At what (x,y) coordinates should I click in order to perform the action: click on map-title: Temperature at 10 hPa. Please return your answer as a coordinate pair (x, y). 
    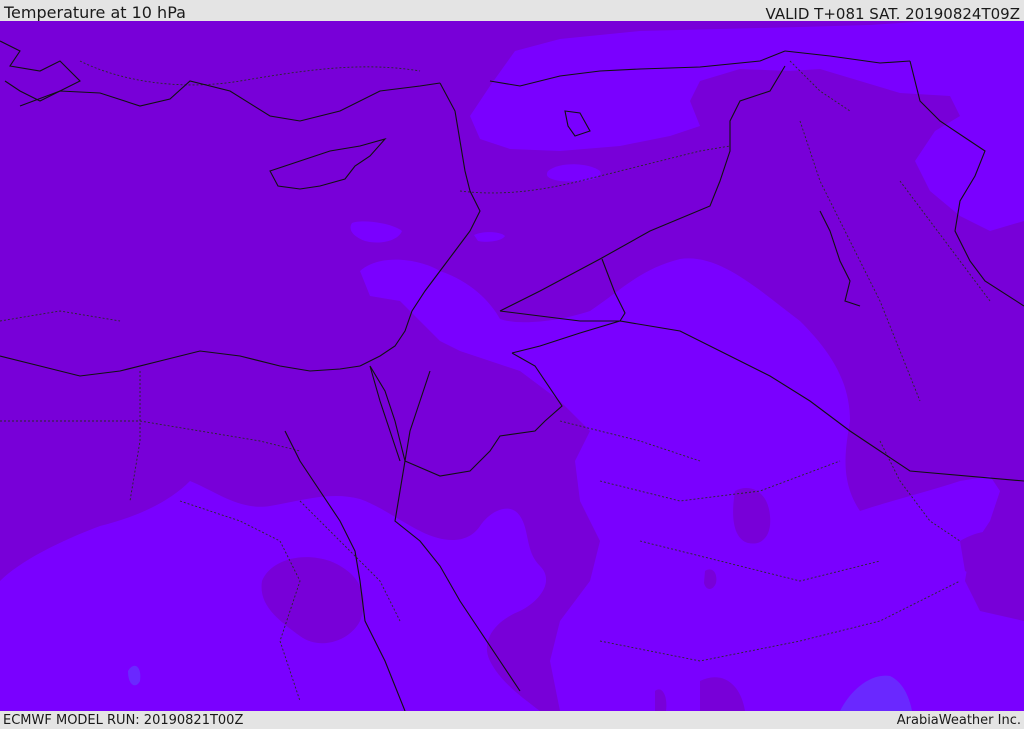
    Looking at the image, I should click on (95, 12).